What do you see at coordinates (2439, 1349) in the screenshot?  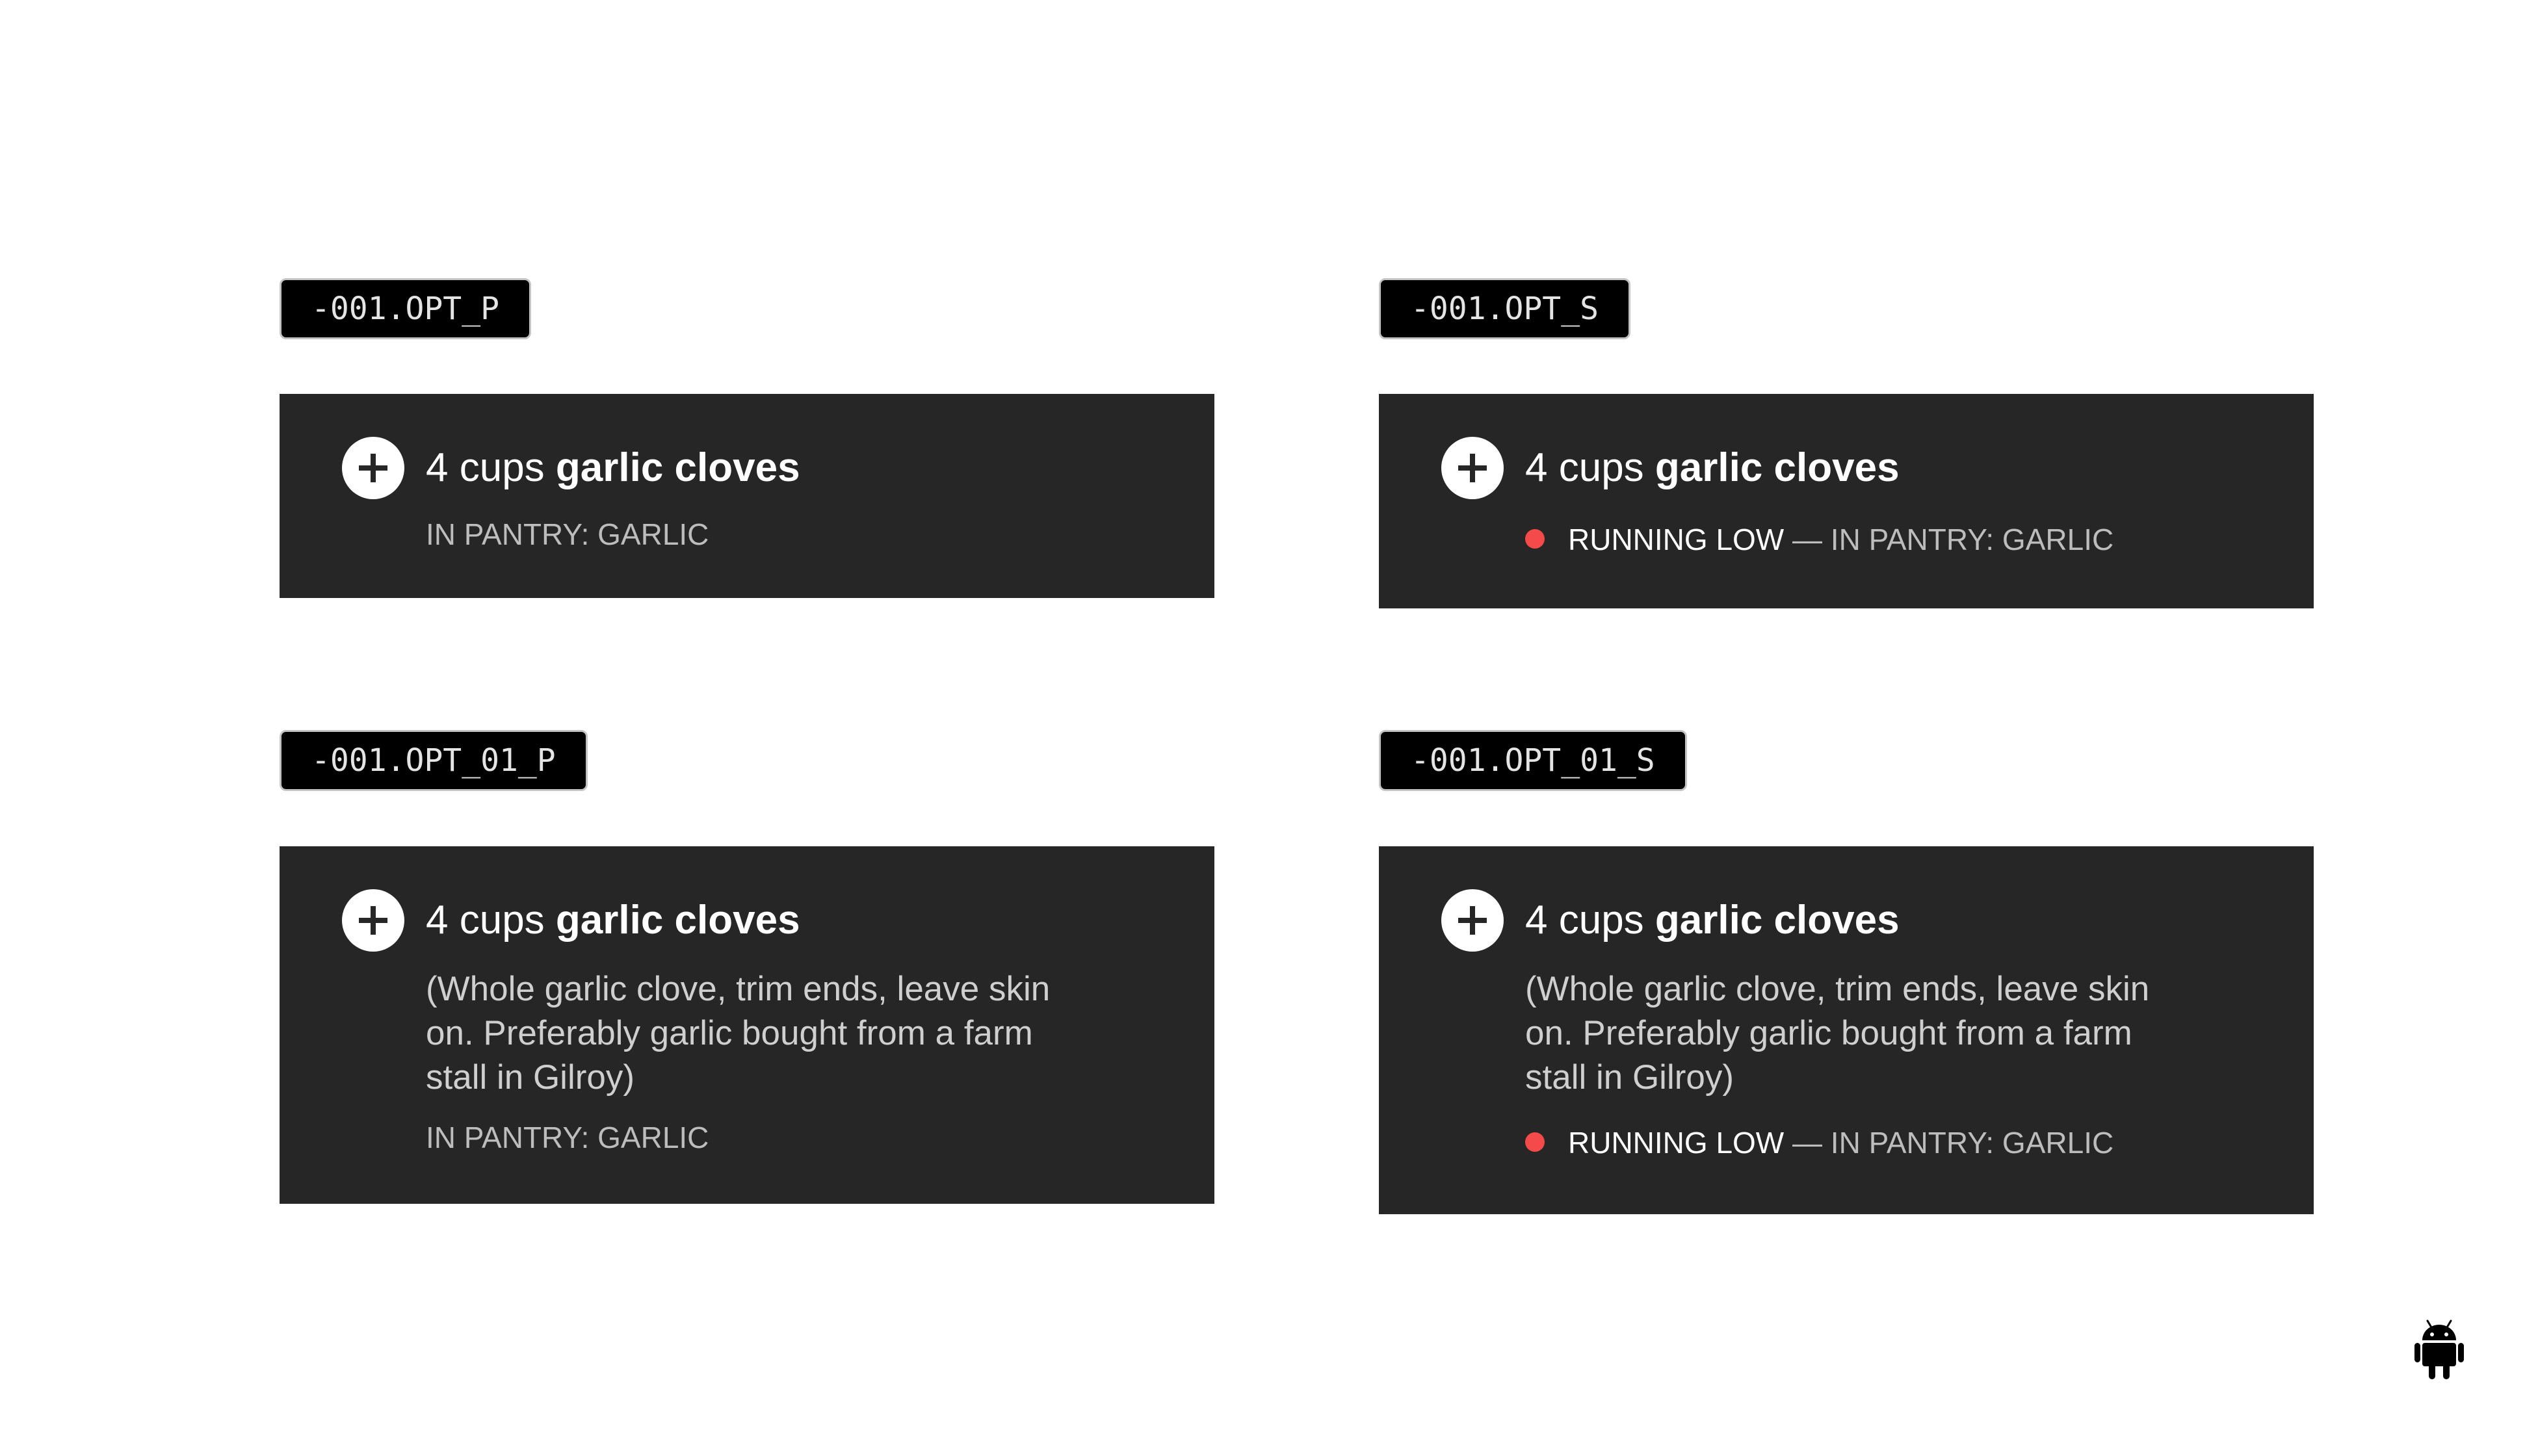 I see `android-icon` at bounding box center [2439, 1349].